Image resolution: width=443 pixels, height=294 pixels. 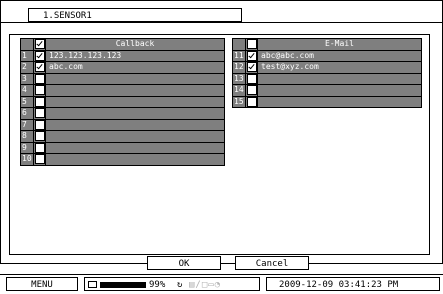 What do you see at coordinates (27, 101) in the screenshot?
I see `row-number: 5` at bounding box center [27, 101].